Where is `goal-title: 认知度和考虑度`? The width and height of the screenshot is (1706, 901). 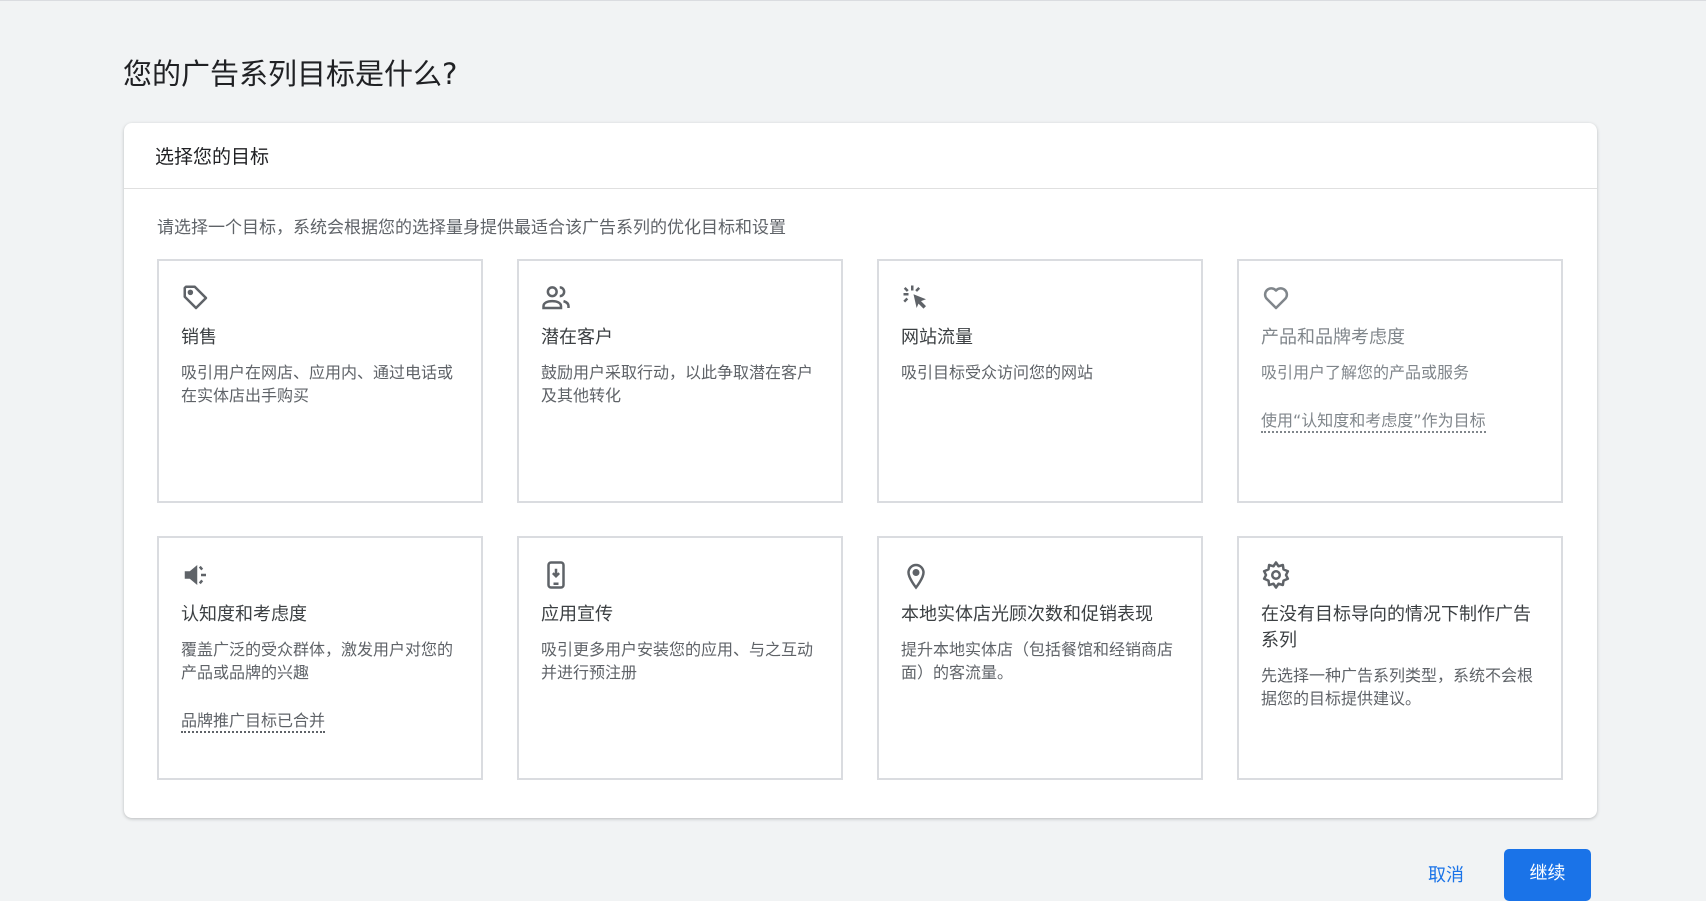
goal-title: 认知度和考虑度 is located at coordinates (244, 614).